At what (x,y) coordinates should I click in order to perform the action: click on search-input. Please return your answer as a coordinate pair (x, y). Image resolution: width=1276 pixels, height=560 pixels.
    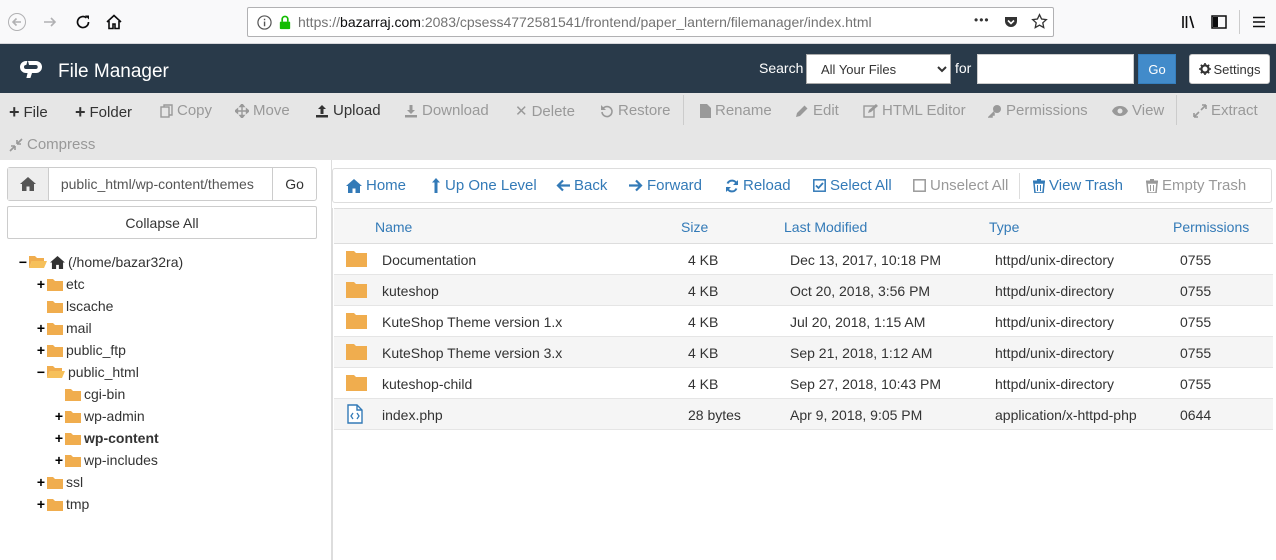
    Looking at the image, I should click on (1055, 69).